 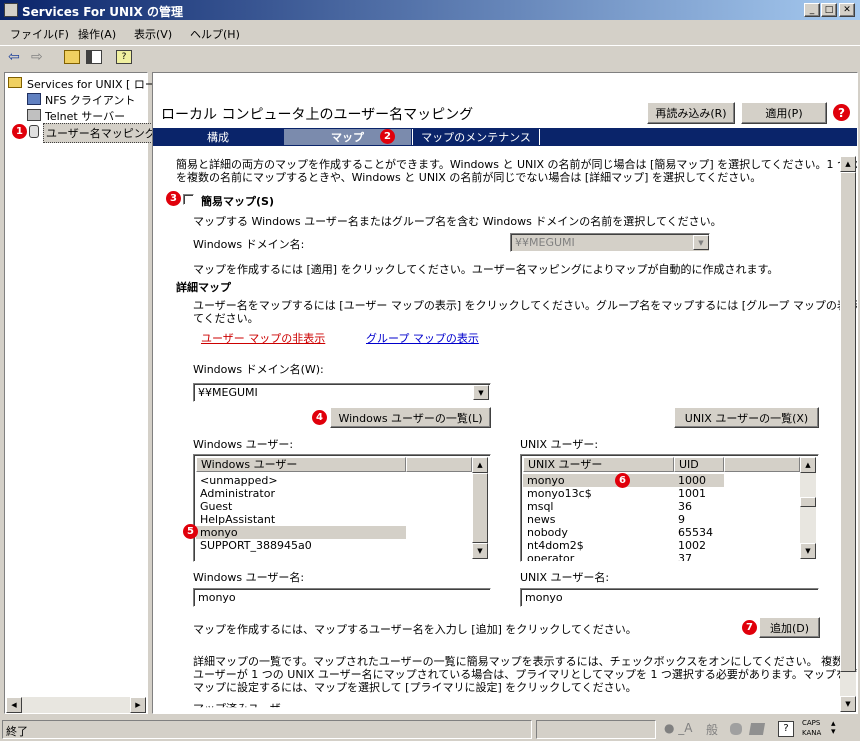 I want to click on list-item: monyo13c$ 1001, so click(x=653, y=493).